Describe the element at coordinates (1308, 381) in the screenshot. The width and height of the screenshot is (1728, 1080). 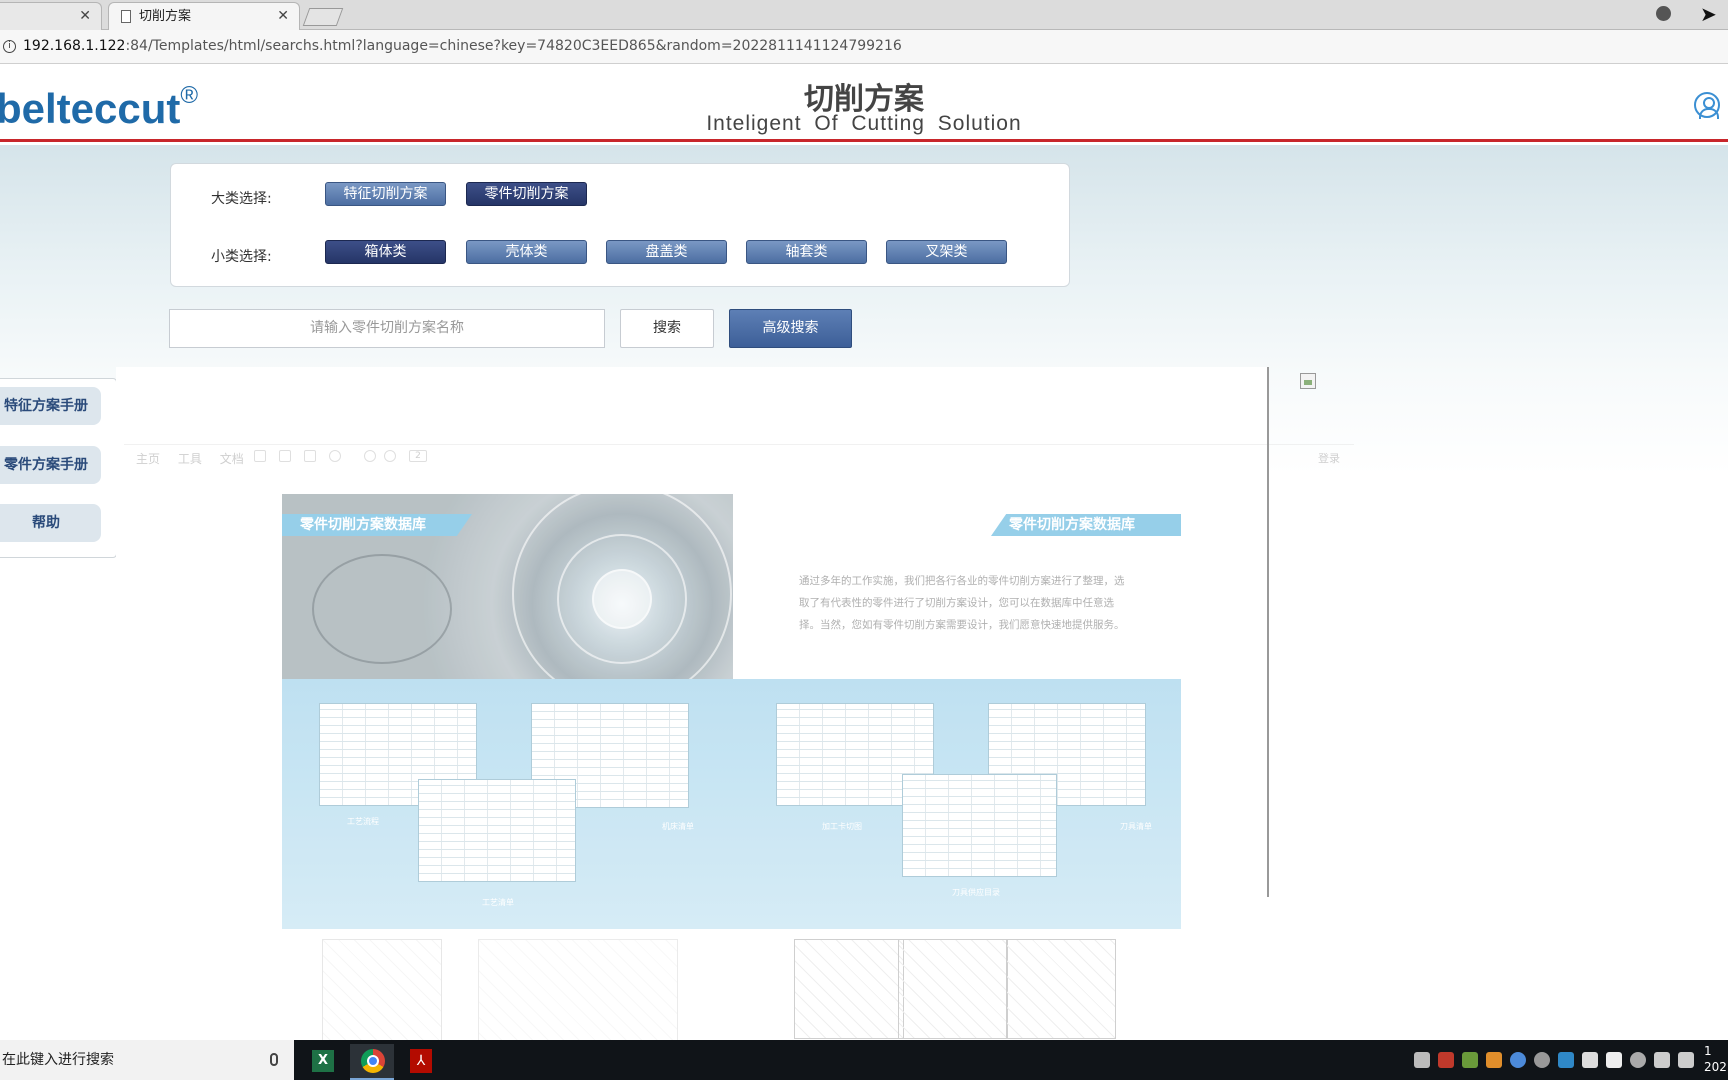
I see `broken-image-icon` at that location.